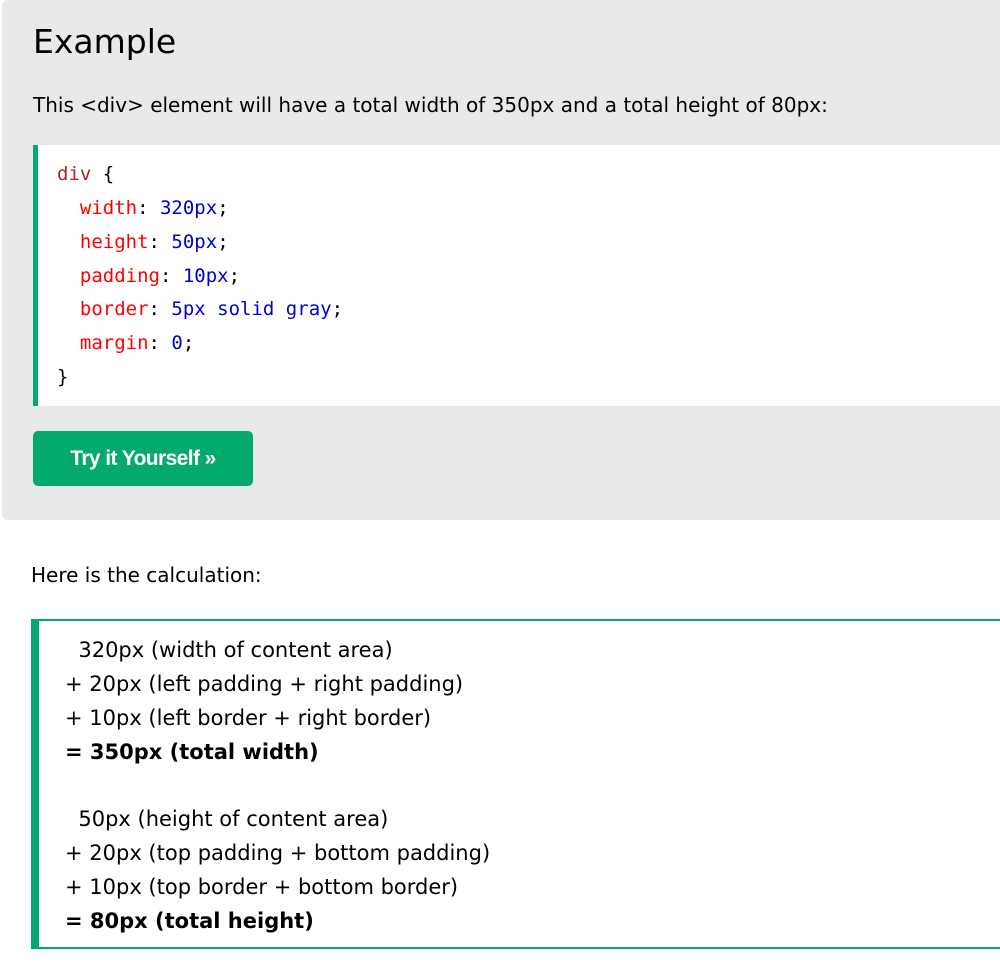 This screenshot has width=1000, height=972. What do you see at coordinates (264, 684) in the screenshot?
I see `width-line-padding: + 20px (left padding + right padding)` at bounding box center [264, 684].